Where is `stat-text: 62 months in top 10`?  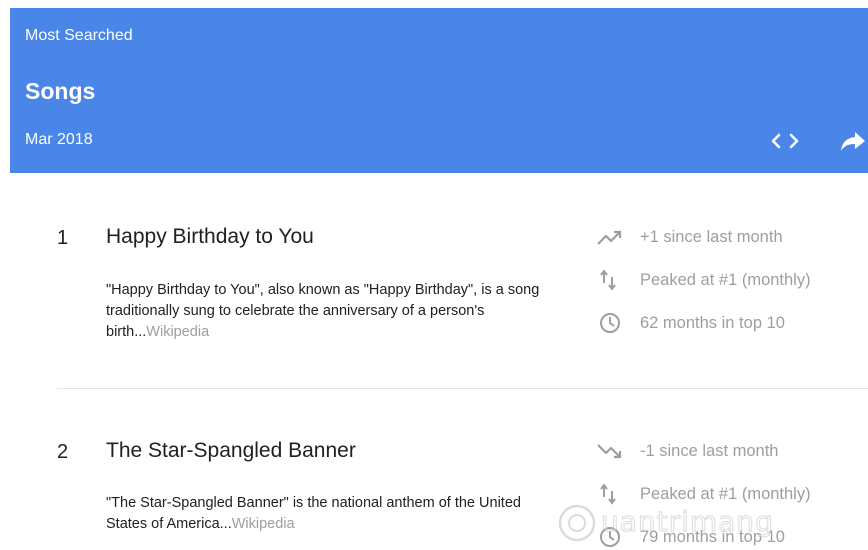 stat-text: 62 months in top 10 is located at coordinates (712, 322).